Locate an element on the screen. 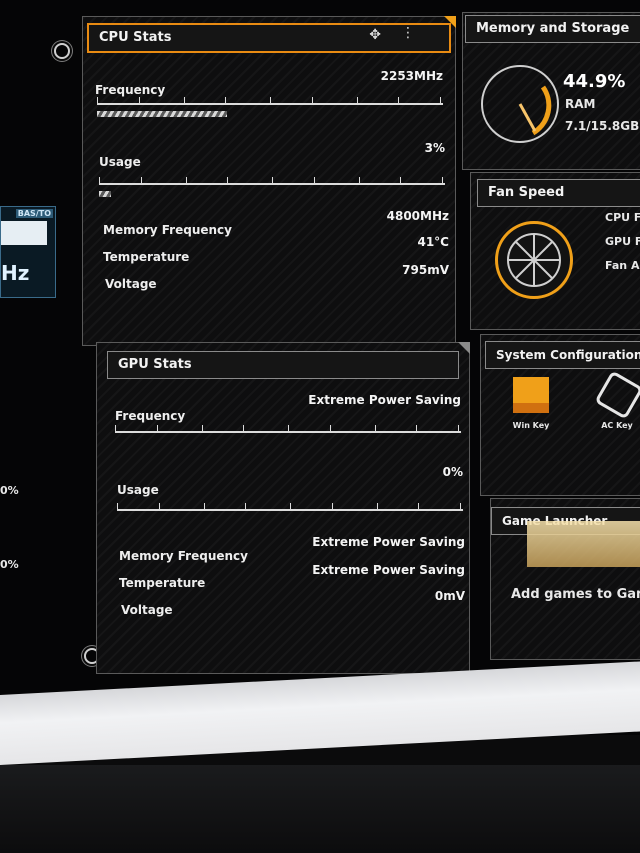  fan-item-gpu: GPU Fa is located at coordinates (622, 241).